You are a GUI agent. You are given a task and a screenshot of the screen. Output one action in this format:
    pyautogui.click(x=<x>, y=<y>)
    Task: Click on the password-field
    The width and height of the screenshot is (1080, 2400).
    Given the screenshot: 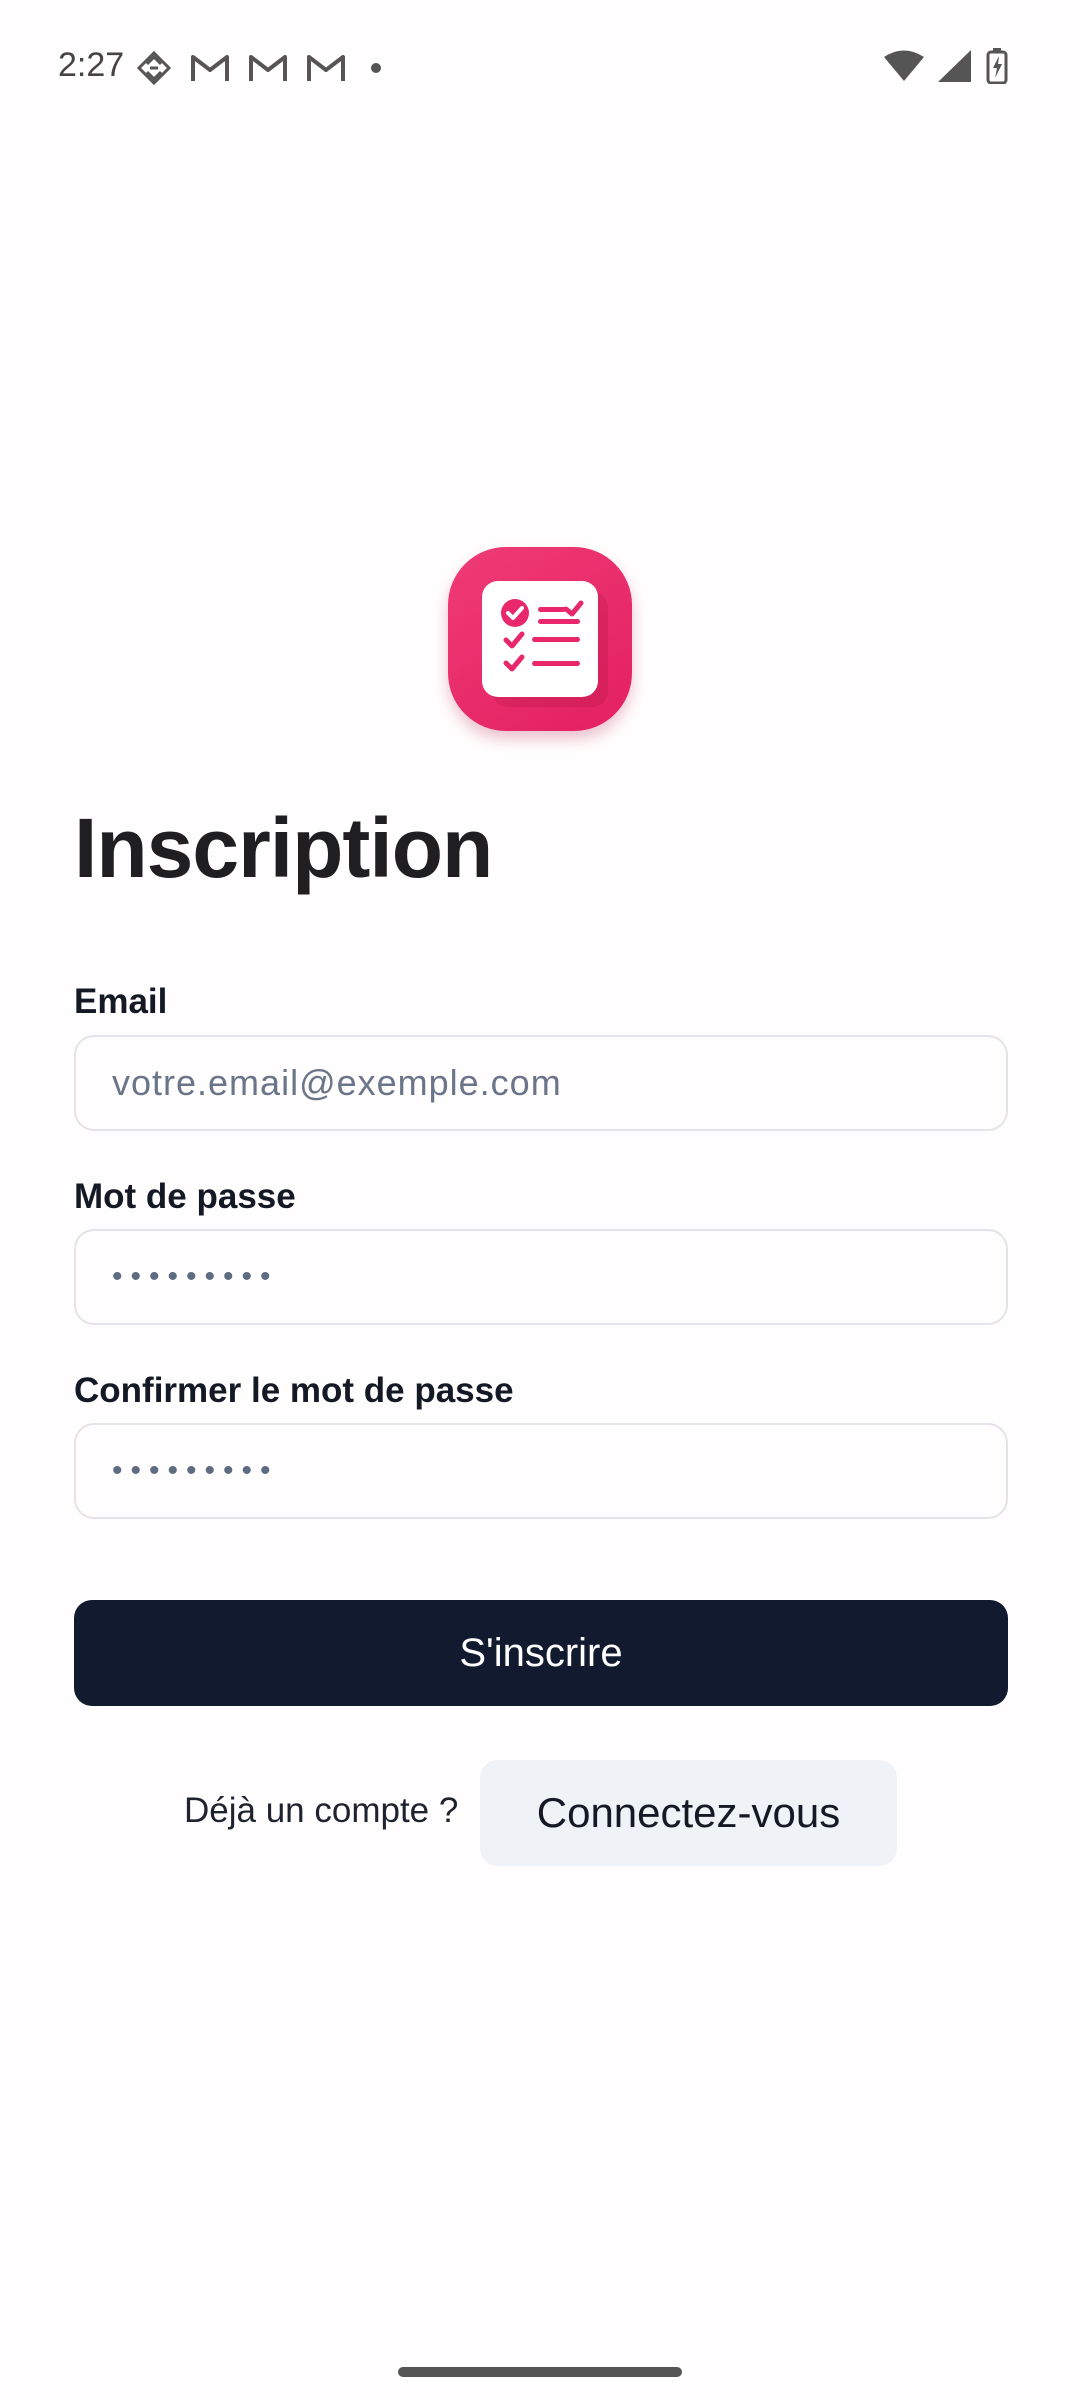 What is the action you would take?
    pyautogui.click(x=541, y=1277)
    